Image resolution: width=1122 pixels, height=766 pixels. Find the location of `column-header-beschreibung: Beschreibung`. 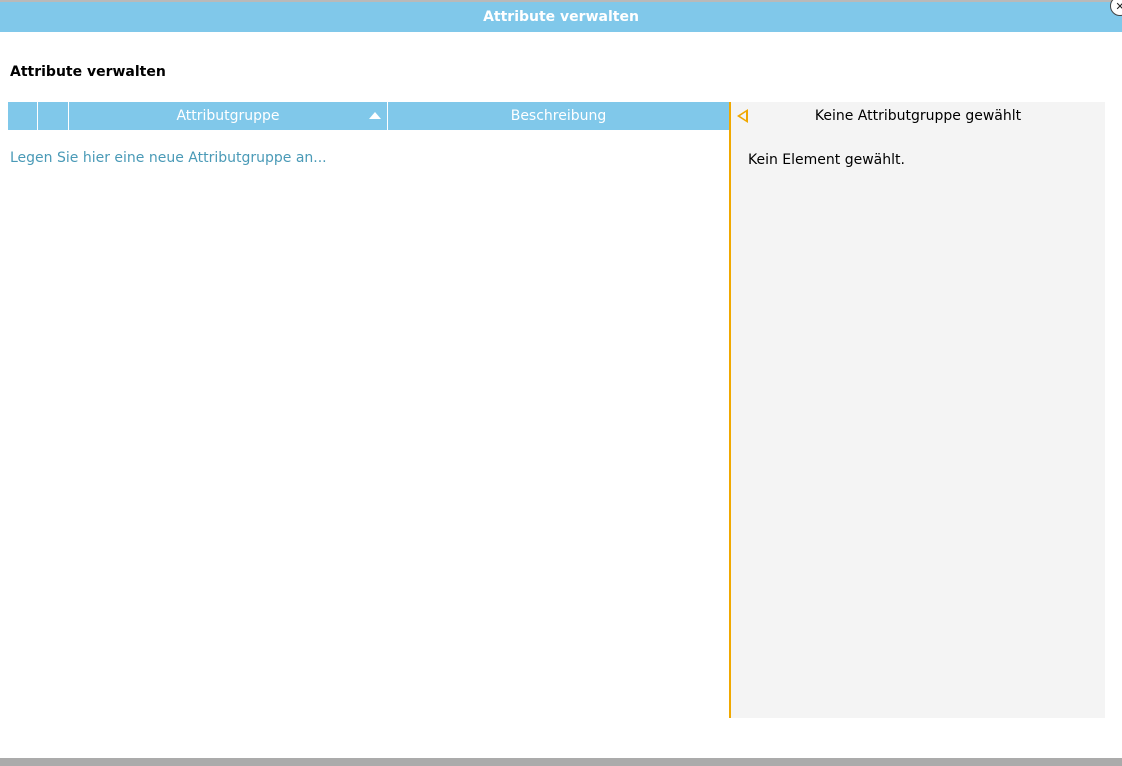

column-header-beschreibung: Beschreibung is located at coordinates (558, 116).